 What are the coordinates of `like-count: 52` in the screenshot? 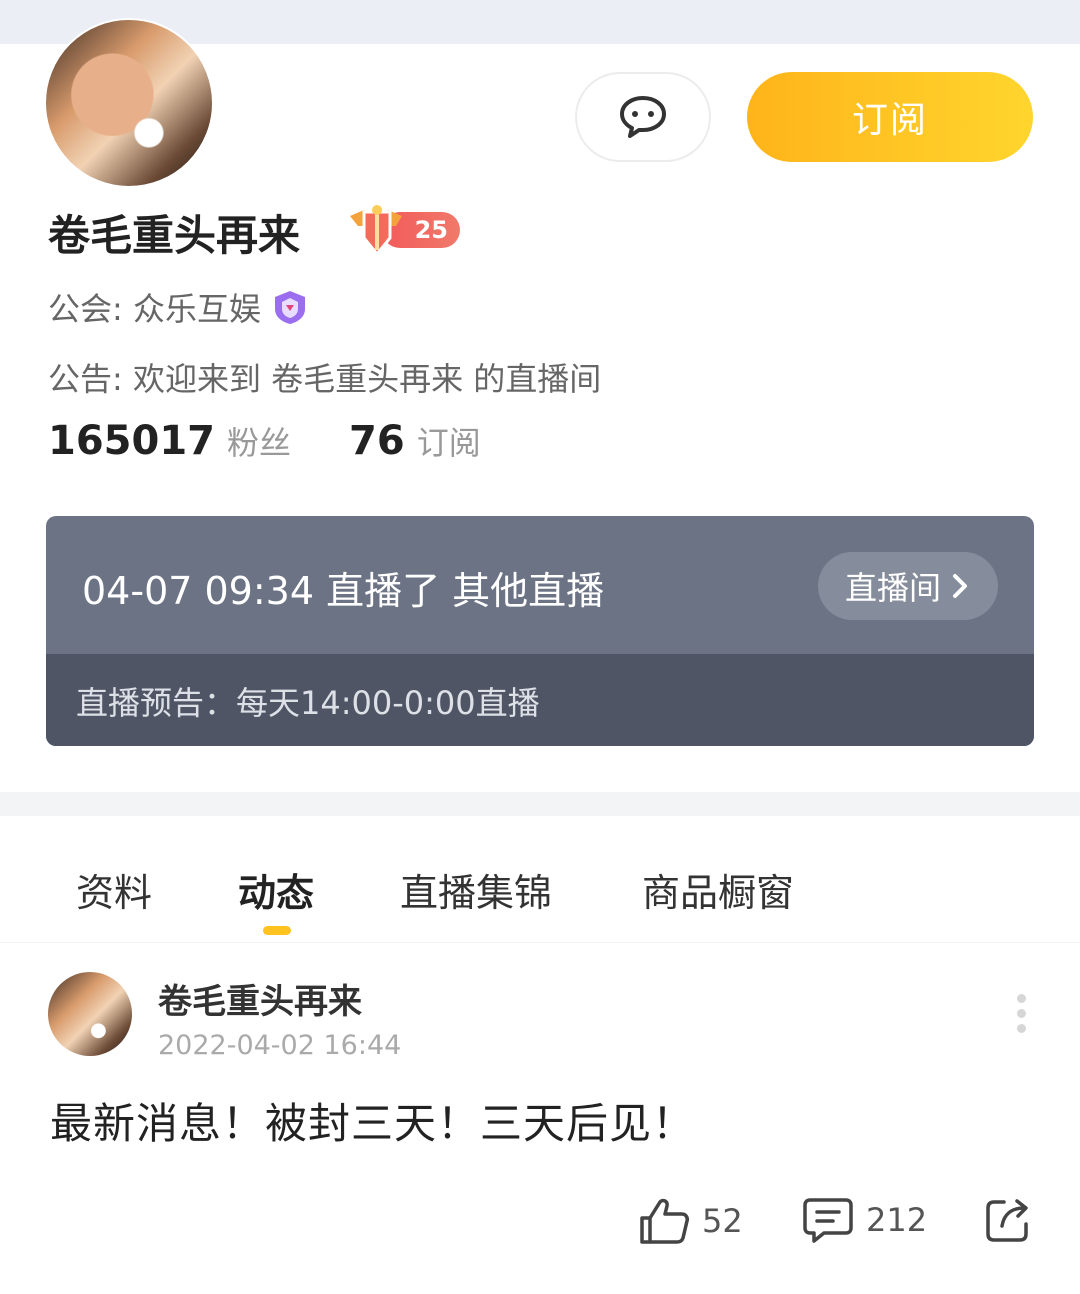 It's located at (722, 1221).